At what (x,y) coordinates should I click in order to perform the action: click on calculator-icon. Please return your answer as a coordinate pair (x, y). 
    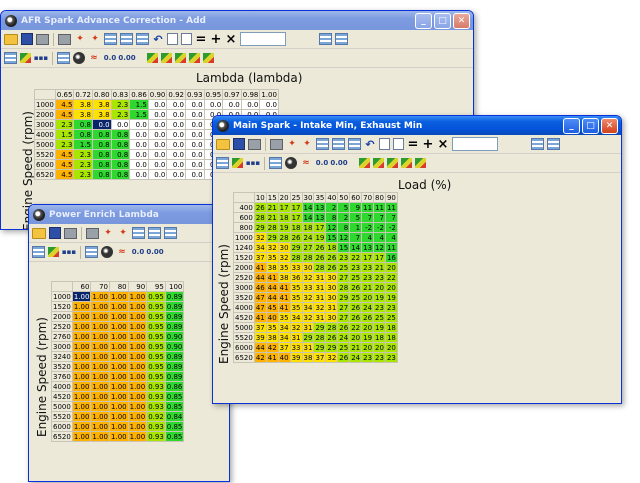
    Looking at the image, I should click on (276, 144).